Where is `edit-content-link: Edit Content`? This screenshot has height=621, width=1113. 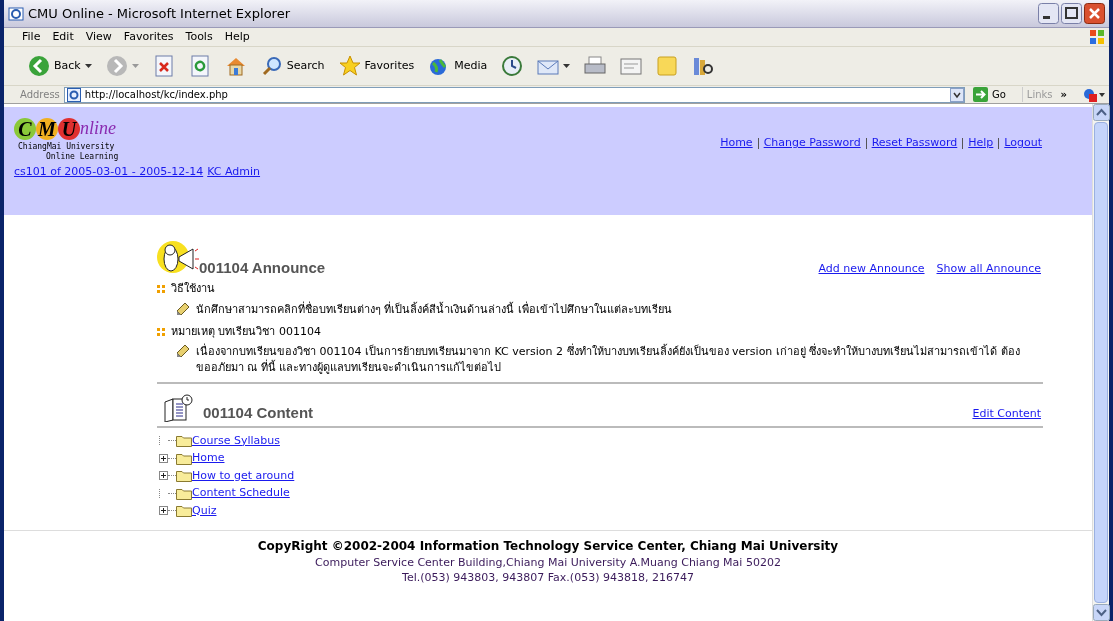 edit-content-link: Edit Content is located at coordinates (1006, 413).